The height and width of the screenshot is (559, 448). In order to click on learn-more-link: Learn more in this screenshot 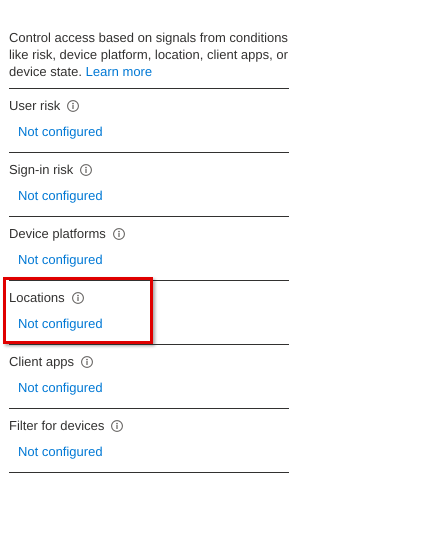, I will do `click(119, 71)`.